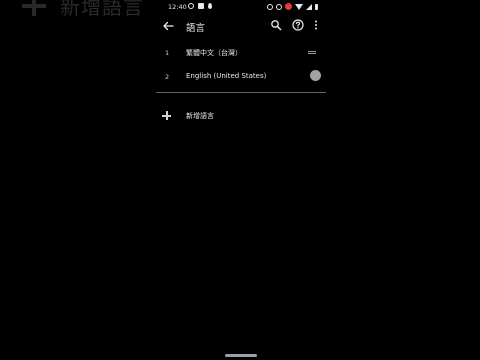 The image size is (480, 360). What do you see at coordinates (316, 25) in the screenshot?
I see `more-vert-icon` at bounding box center [316, 25].